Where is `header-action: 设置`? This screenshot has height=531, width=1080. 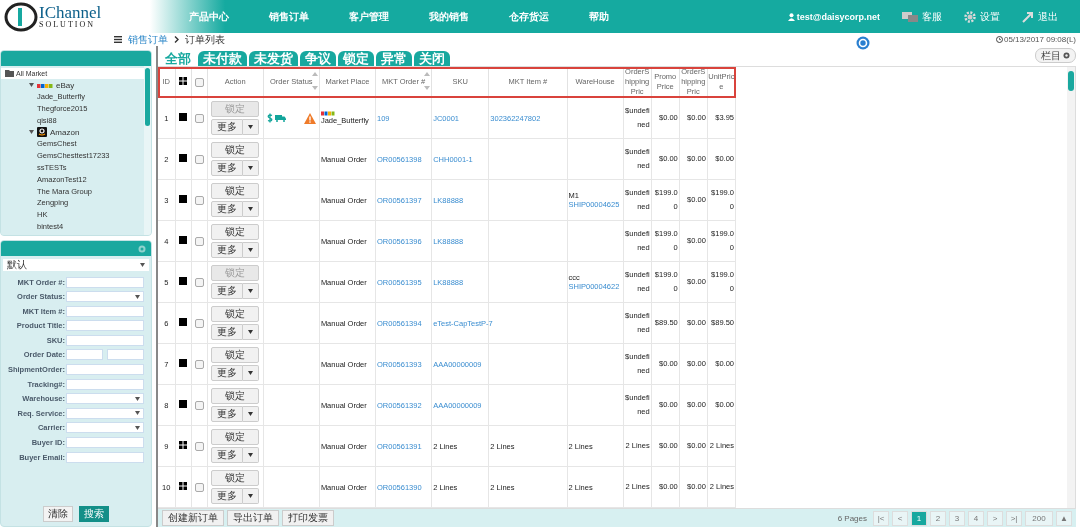
header-action: 设置 is located at coordinates (982, 16).